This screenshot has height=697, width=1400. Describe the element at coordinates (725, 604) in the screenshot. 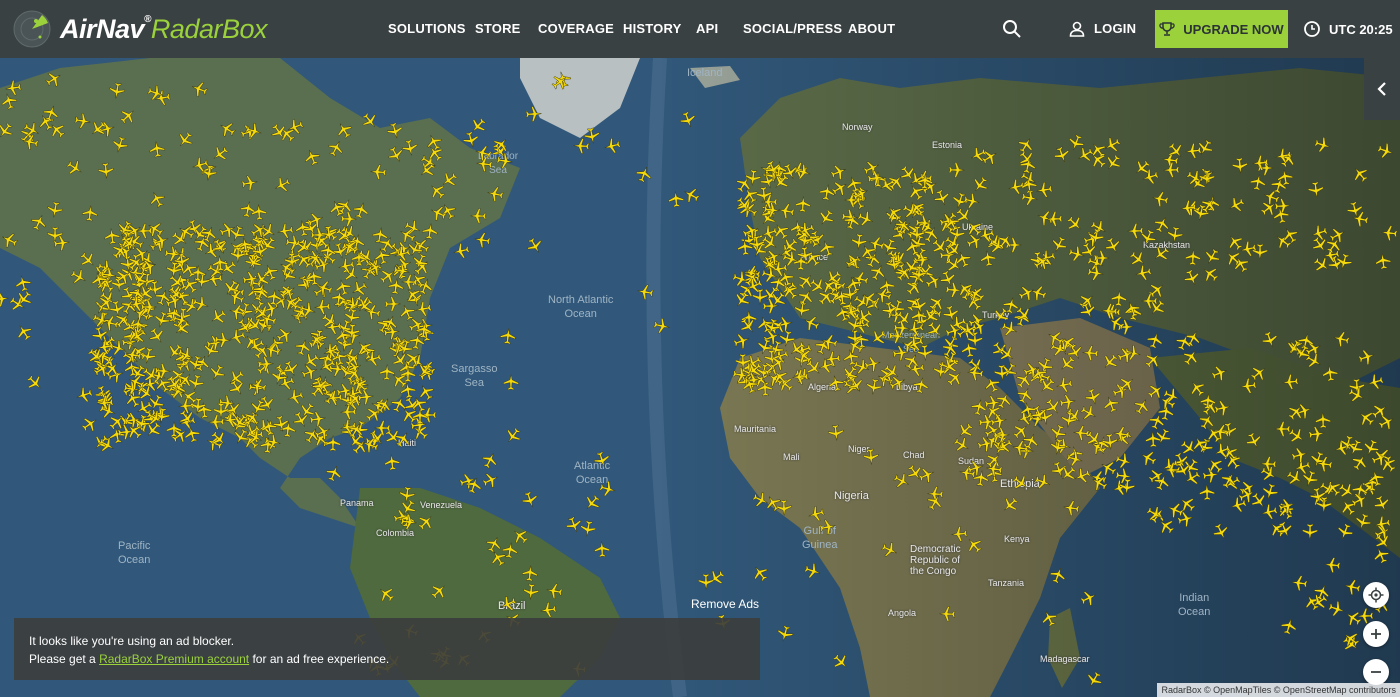

I see `remove-ads-link: Remove Ads` at that location.